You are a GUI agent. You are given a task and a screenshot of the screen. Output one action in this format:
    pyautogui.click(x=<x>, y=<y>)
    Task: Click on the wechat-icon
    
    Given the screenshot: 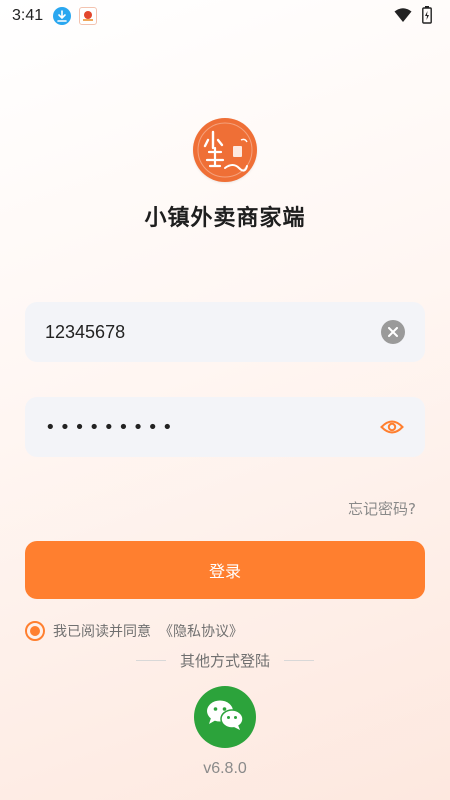 What is the action you would take?
    pyautogui.click(x=225, y=717)
    